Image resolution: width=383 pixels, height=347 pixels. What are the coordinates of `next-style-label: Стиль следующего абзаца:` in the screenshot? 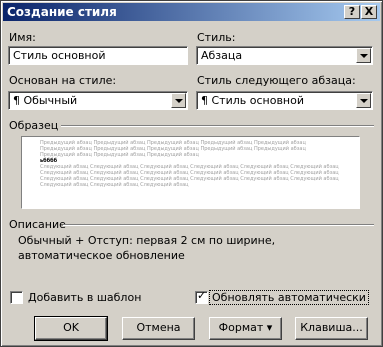 It's located at (276, 80).